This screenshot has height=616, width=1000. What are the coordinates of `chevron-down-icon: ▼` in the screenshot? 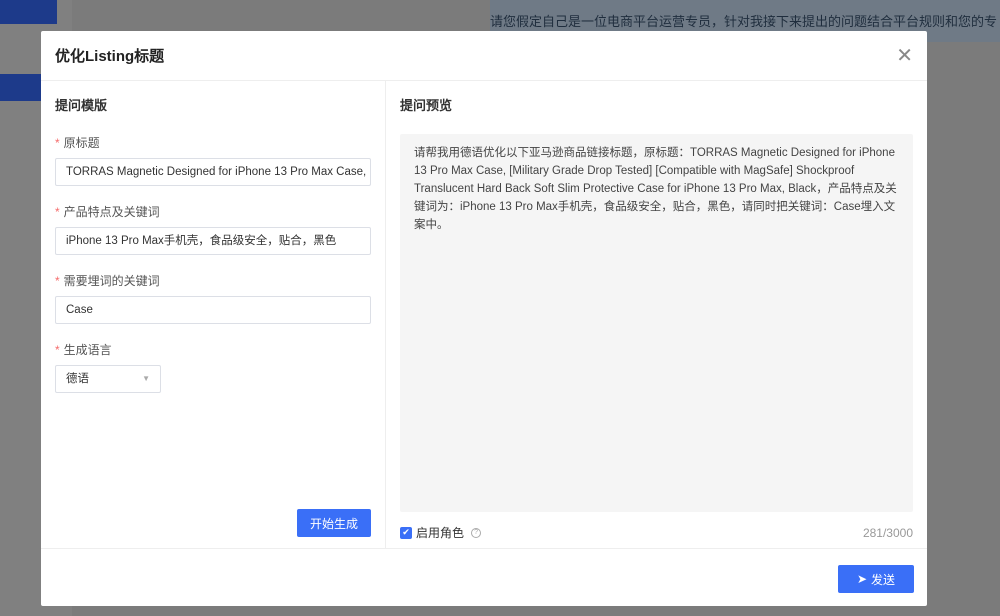 It's located at (146, 378).